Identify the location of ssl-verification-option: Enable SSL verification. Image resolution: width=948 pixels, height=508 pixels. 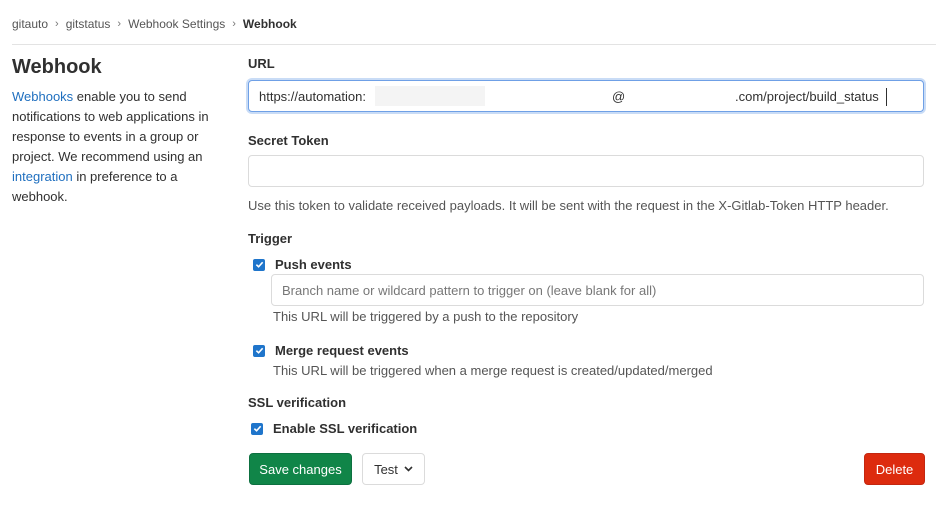
(334, 428).